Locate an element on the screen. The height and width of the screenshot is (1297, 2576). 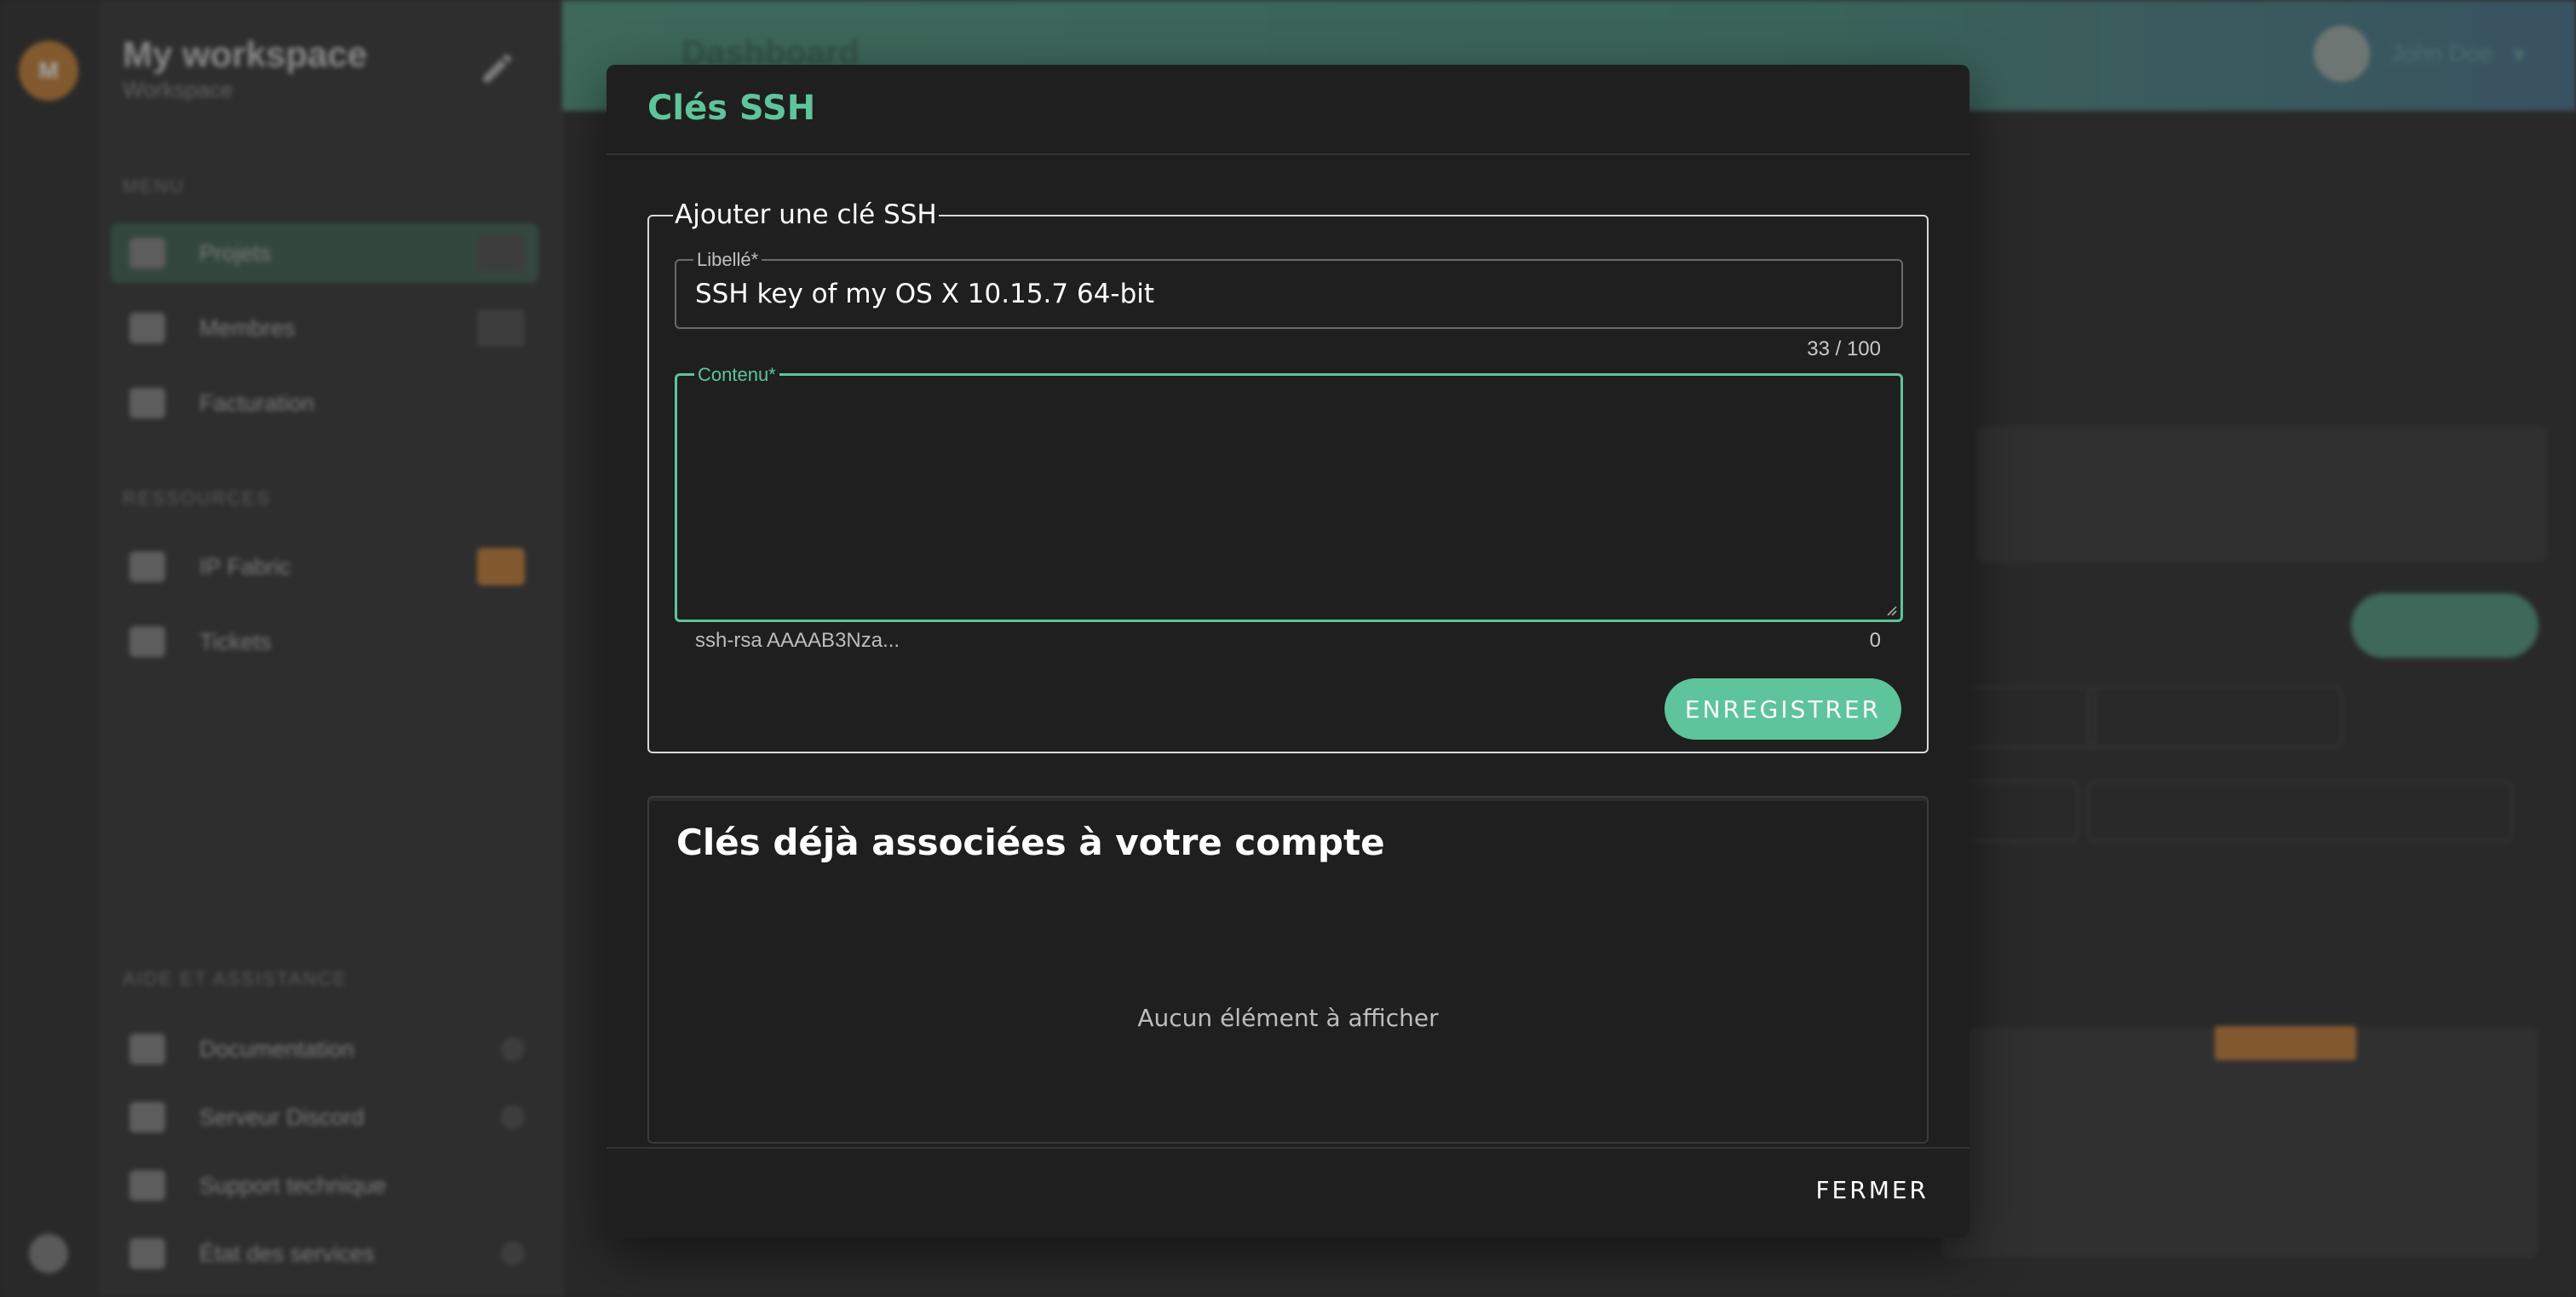
empty-state-message: Aucun élément à afficher is located at coordinates (1288, 1018).